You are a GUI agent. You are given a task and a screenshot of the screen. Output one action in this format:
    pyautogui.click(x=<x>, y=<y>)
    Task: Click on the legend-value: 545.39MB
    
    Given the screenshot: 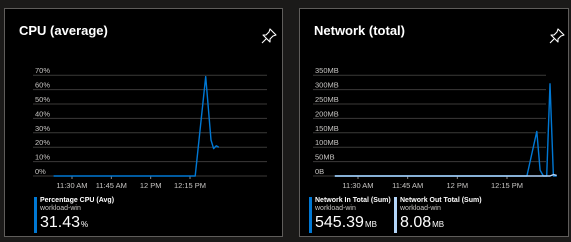 What is the action you would take?
    pyautogui.click(x=346, y=223)
    